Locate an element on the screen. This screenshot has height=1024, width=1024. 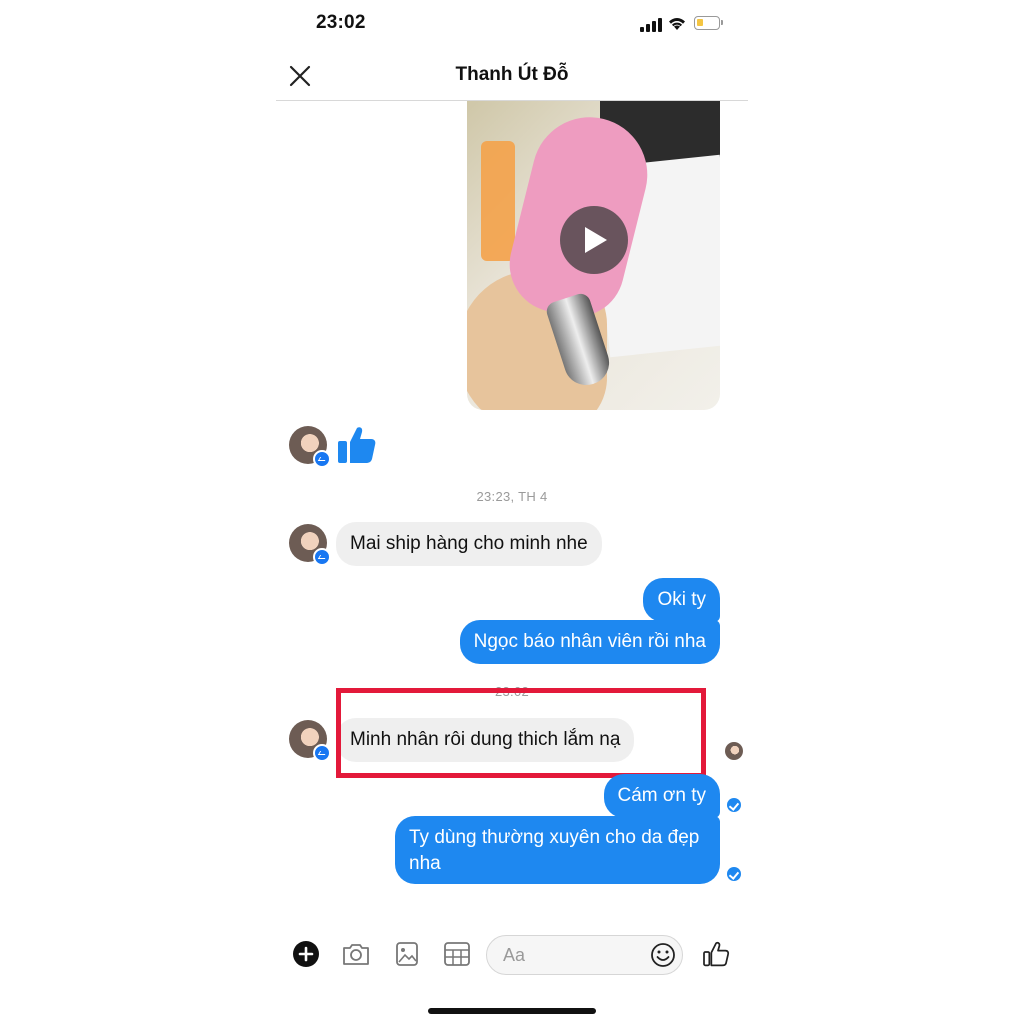
camera-button is located at coordinates (356, 956).